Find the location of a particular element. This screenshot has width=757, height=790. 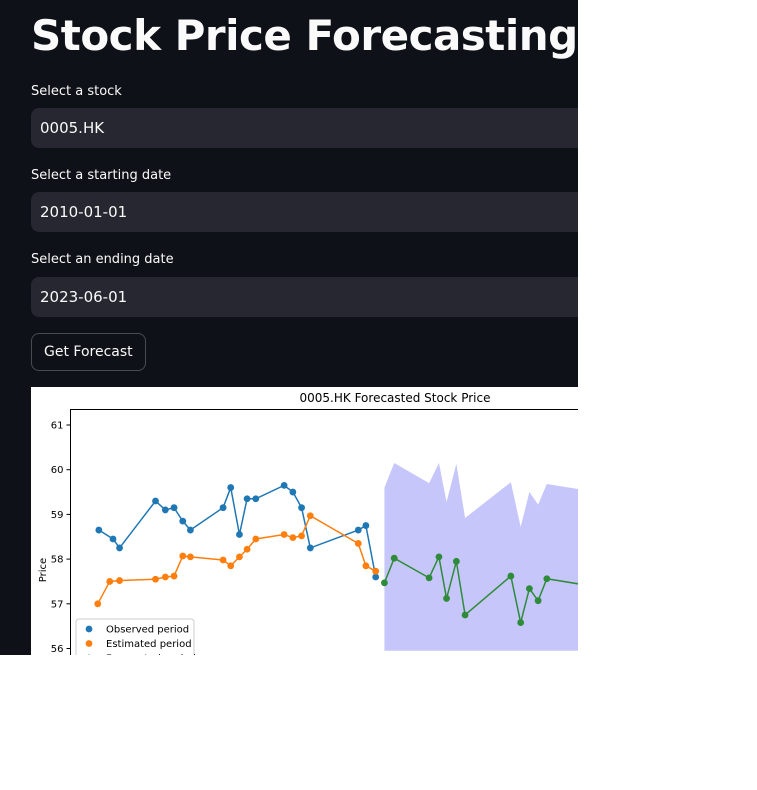

start-date-label: Select a starting date is located at coordinates (101, 175).